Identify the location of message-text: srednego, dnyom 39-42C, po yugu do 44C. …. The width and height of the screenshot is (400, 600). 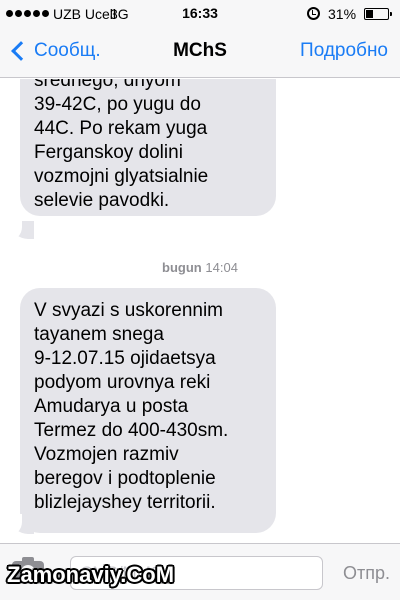
(121, 145).